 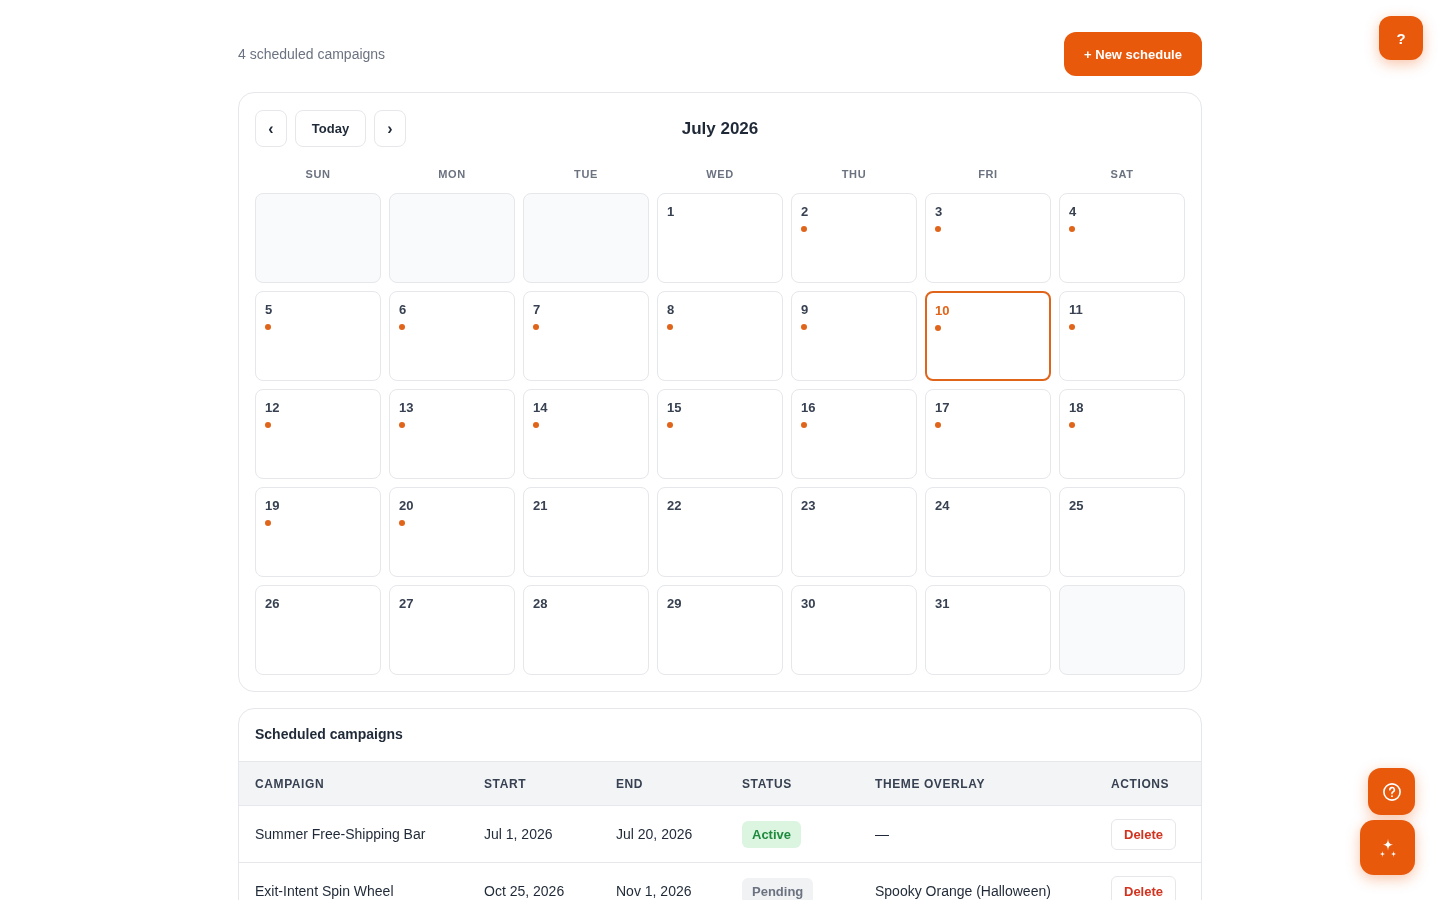 I want to click on table-cell-text: Jul 20, 2026, so click(x=655, y=834).